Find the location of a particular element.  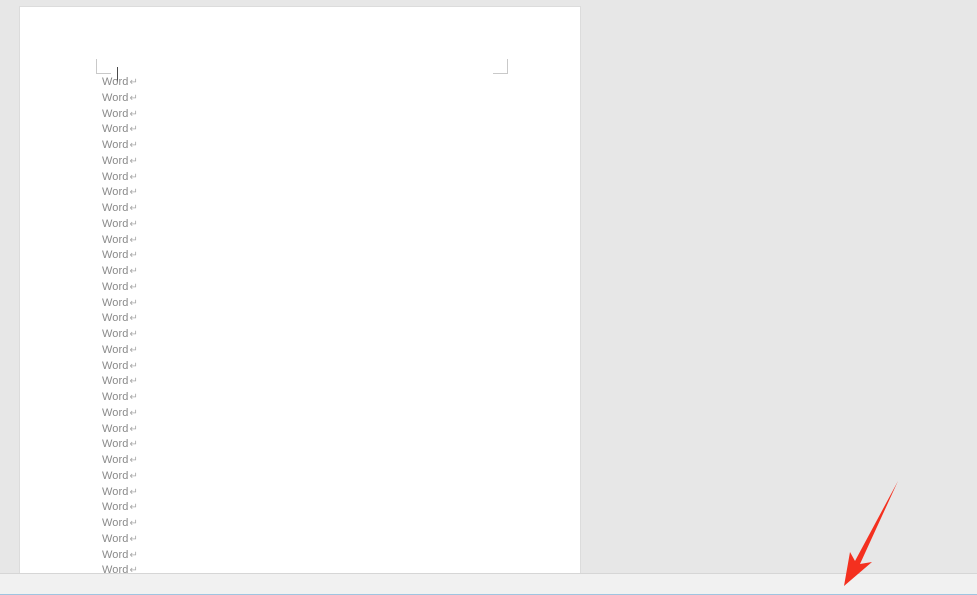

margin-corner-top-left-icon is located at coordinates (103, 66).